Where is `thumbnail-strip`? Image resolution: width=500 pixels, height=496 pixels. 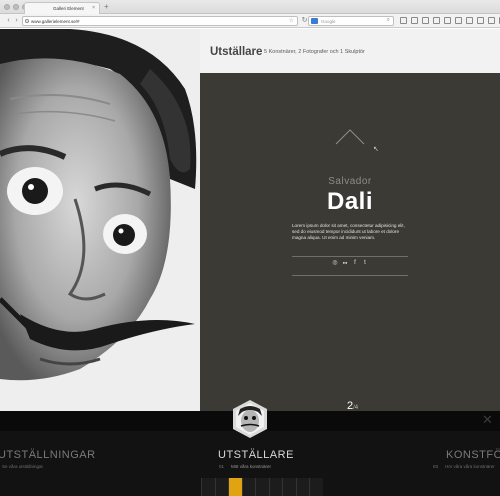 thumbnail-strip is located at coordinates (262, 487).